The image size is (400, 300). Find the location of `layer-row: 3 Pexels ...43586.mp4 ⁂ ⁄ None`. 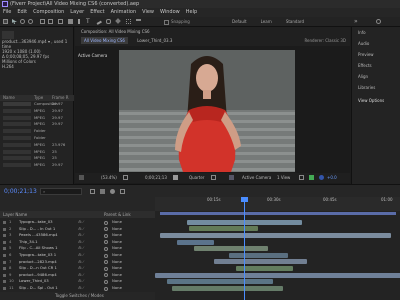

layer-row: 3 Pexels ...43586.mp4 ⁂ ⁄ None is located at coordinates (77, 235).